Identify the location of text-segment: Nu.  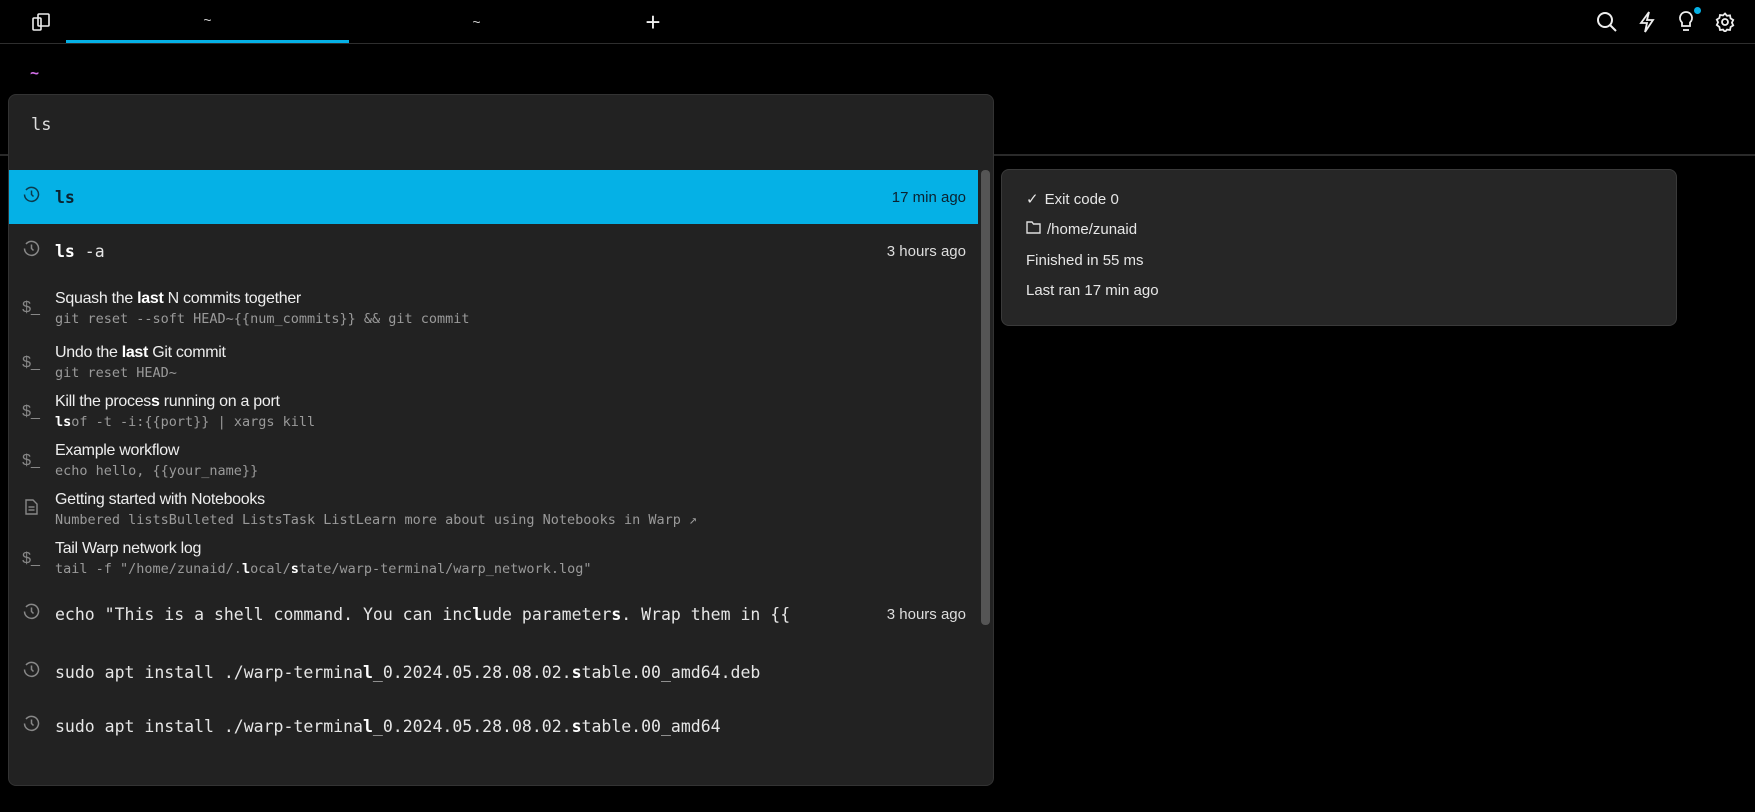
(63, 520).